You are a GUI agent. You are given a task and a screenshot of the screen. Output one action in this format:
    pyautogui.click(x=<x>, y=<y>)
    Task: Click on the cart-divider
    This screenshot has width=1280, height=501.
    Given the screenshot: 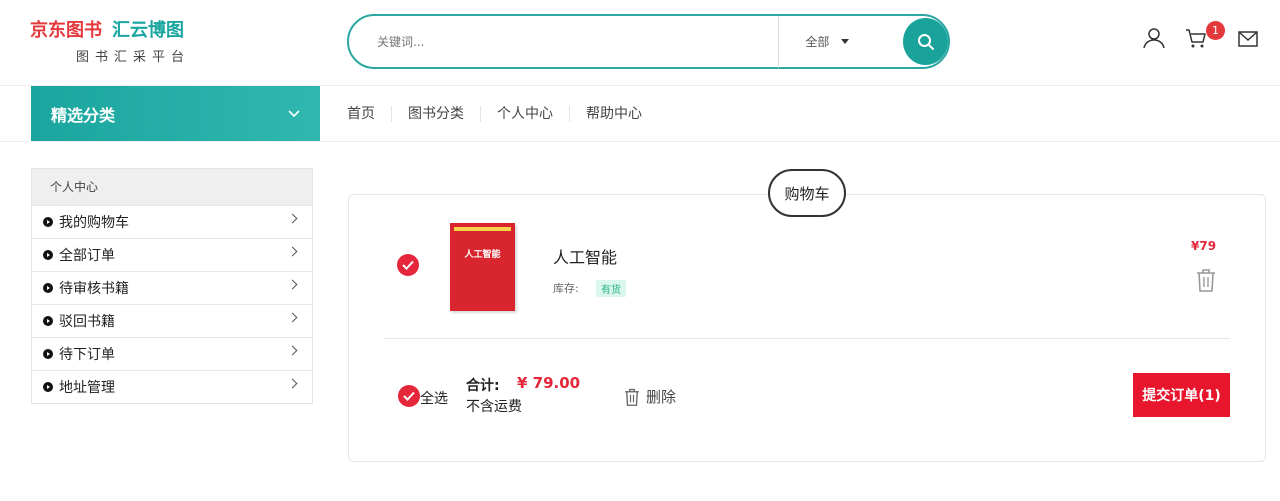 What is the action you would take?
    pyautogui.click(x=807, y=338)
    